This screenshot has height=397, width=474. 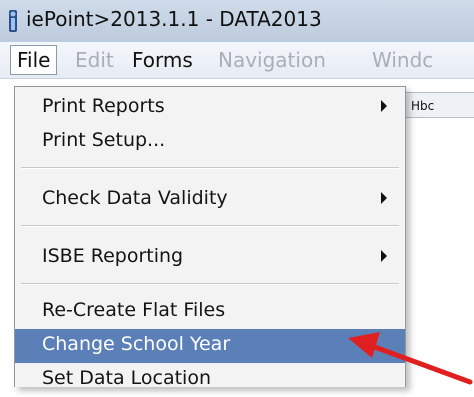 What do you see at coordinates (210, 380) in the screenshot?
I see `menu-item-set-data-location: Set Data Location` at bounding box center [210, 380].